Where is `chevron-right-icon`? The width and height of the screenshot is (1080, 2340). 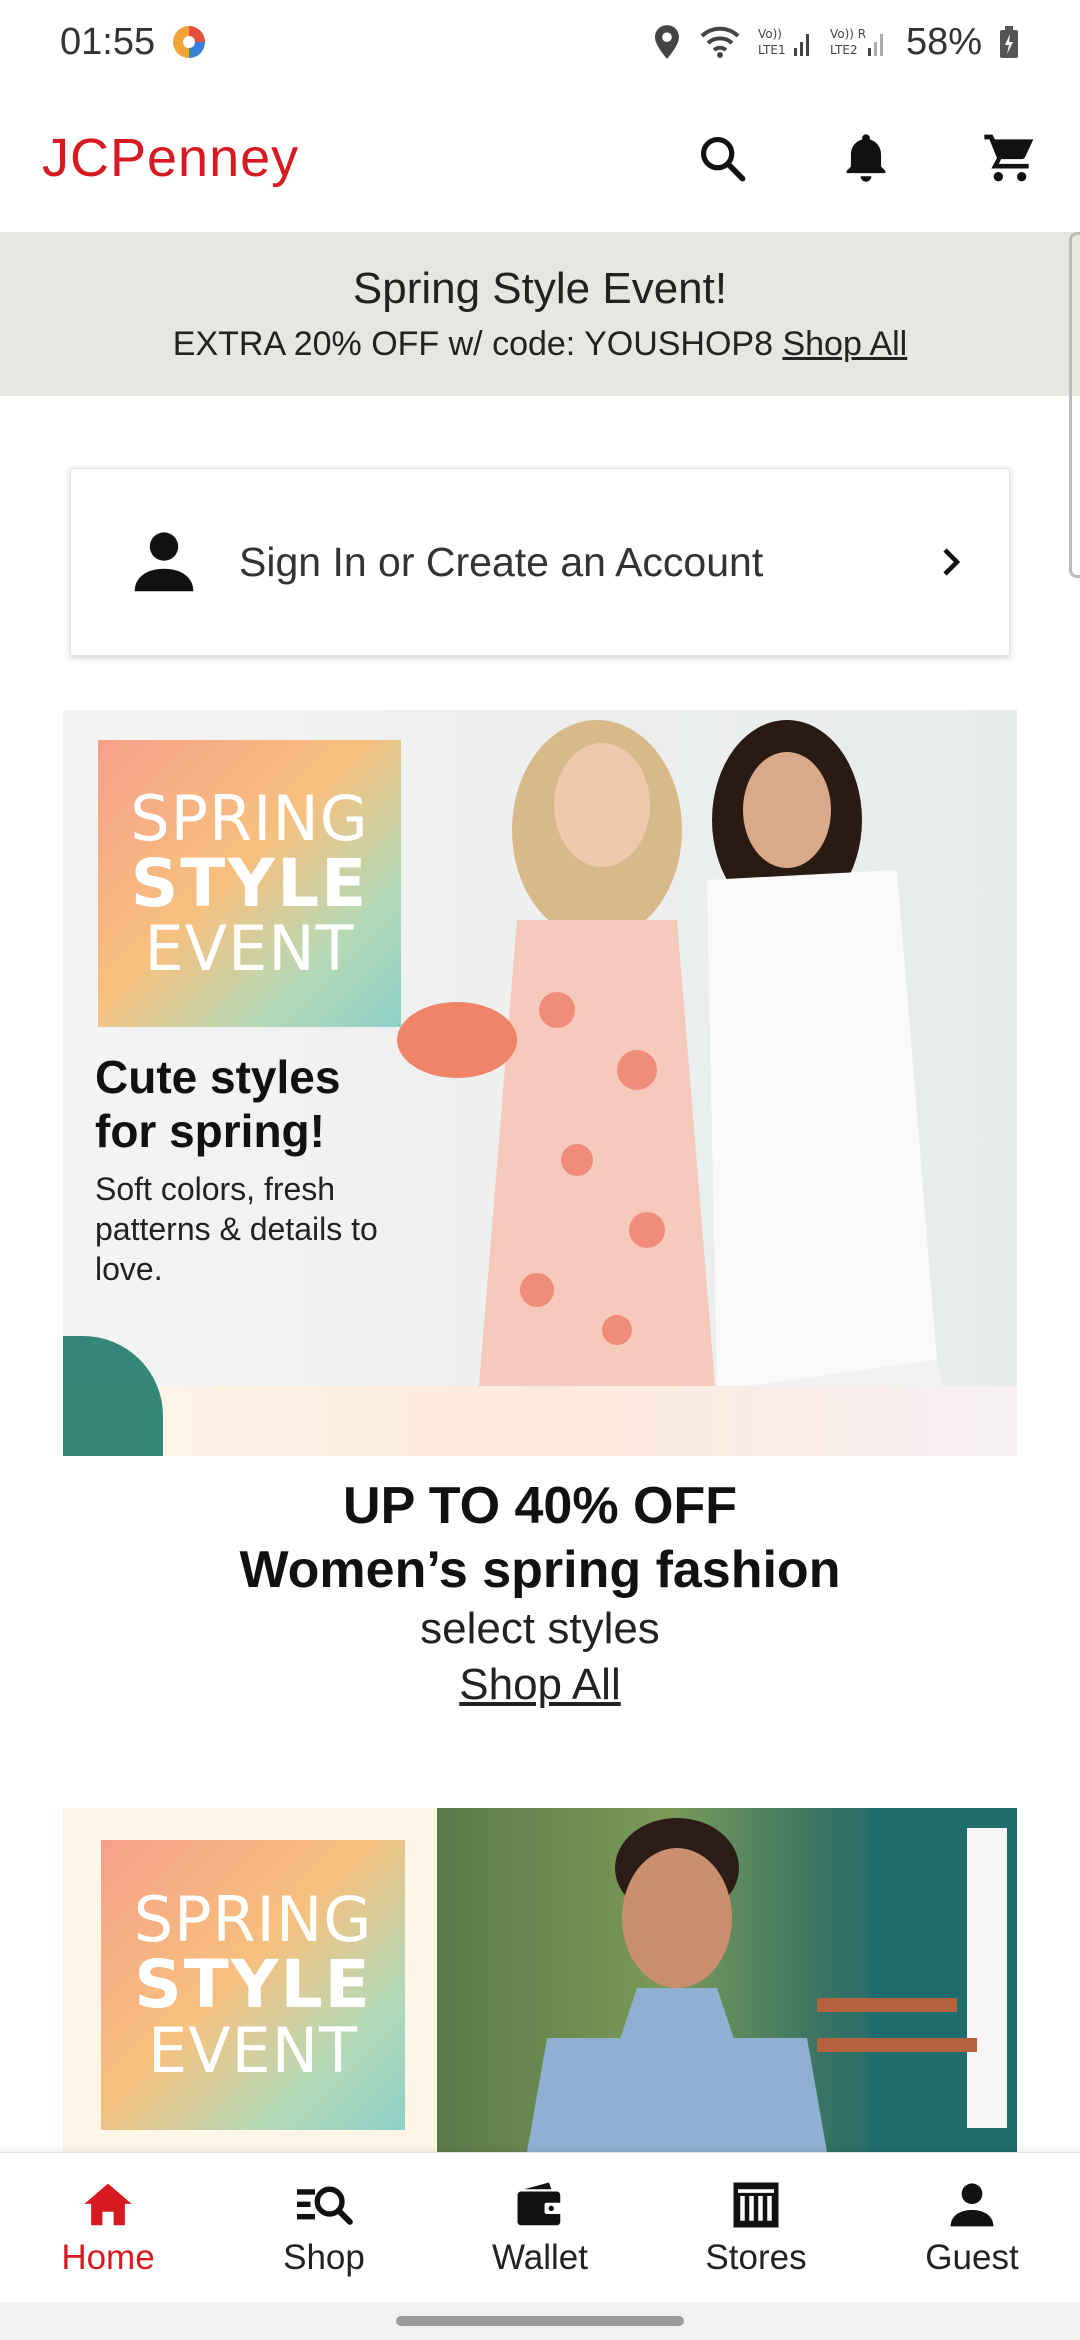 chevron-right-icon is located at coordinates (952, 562).